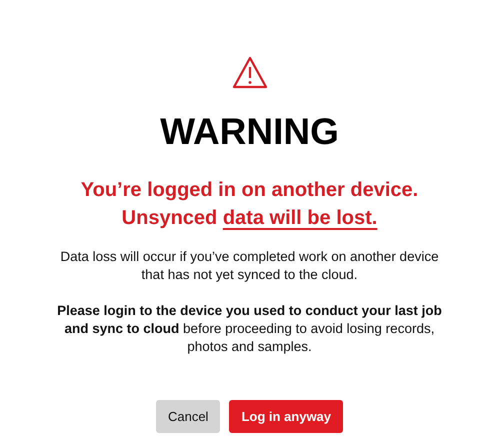 The width and height of the screenshot is (499, 446). I want to click on warning-title: WARNING, so click(249, 132).